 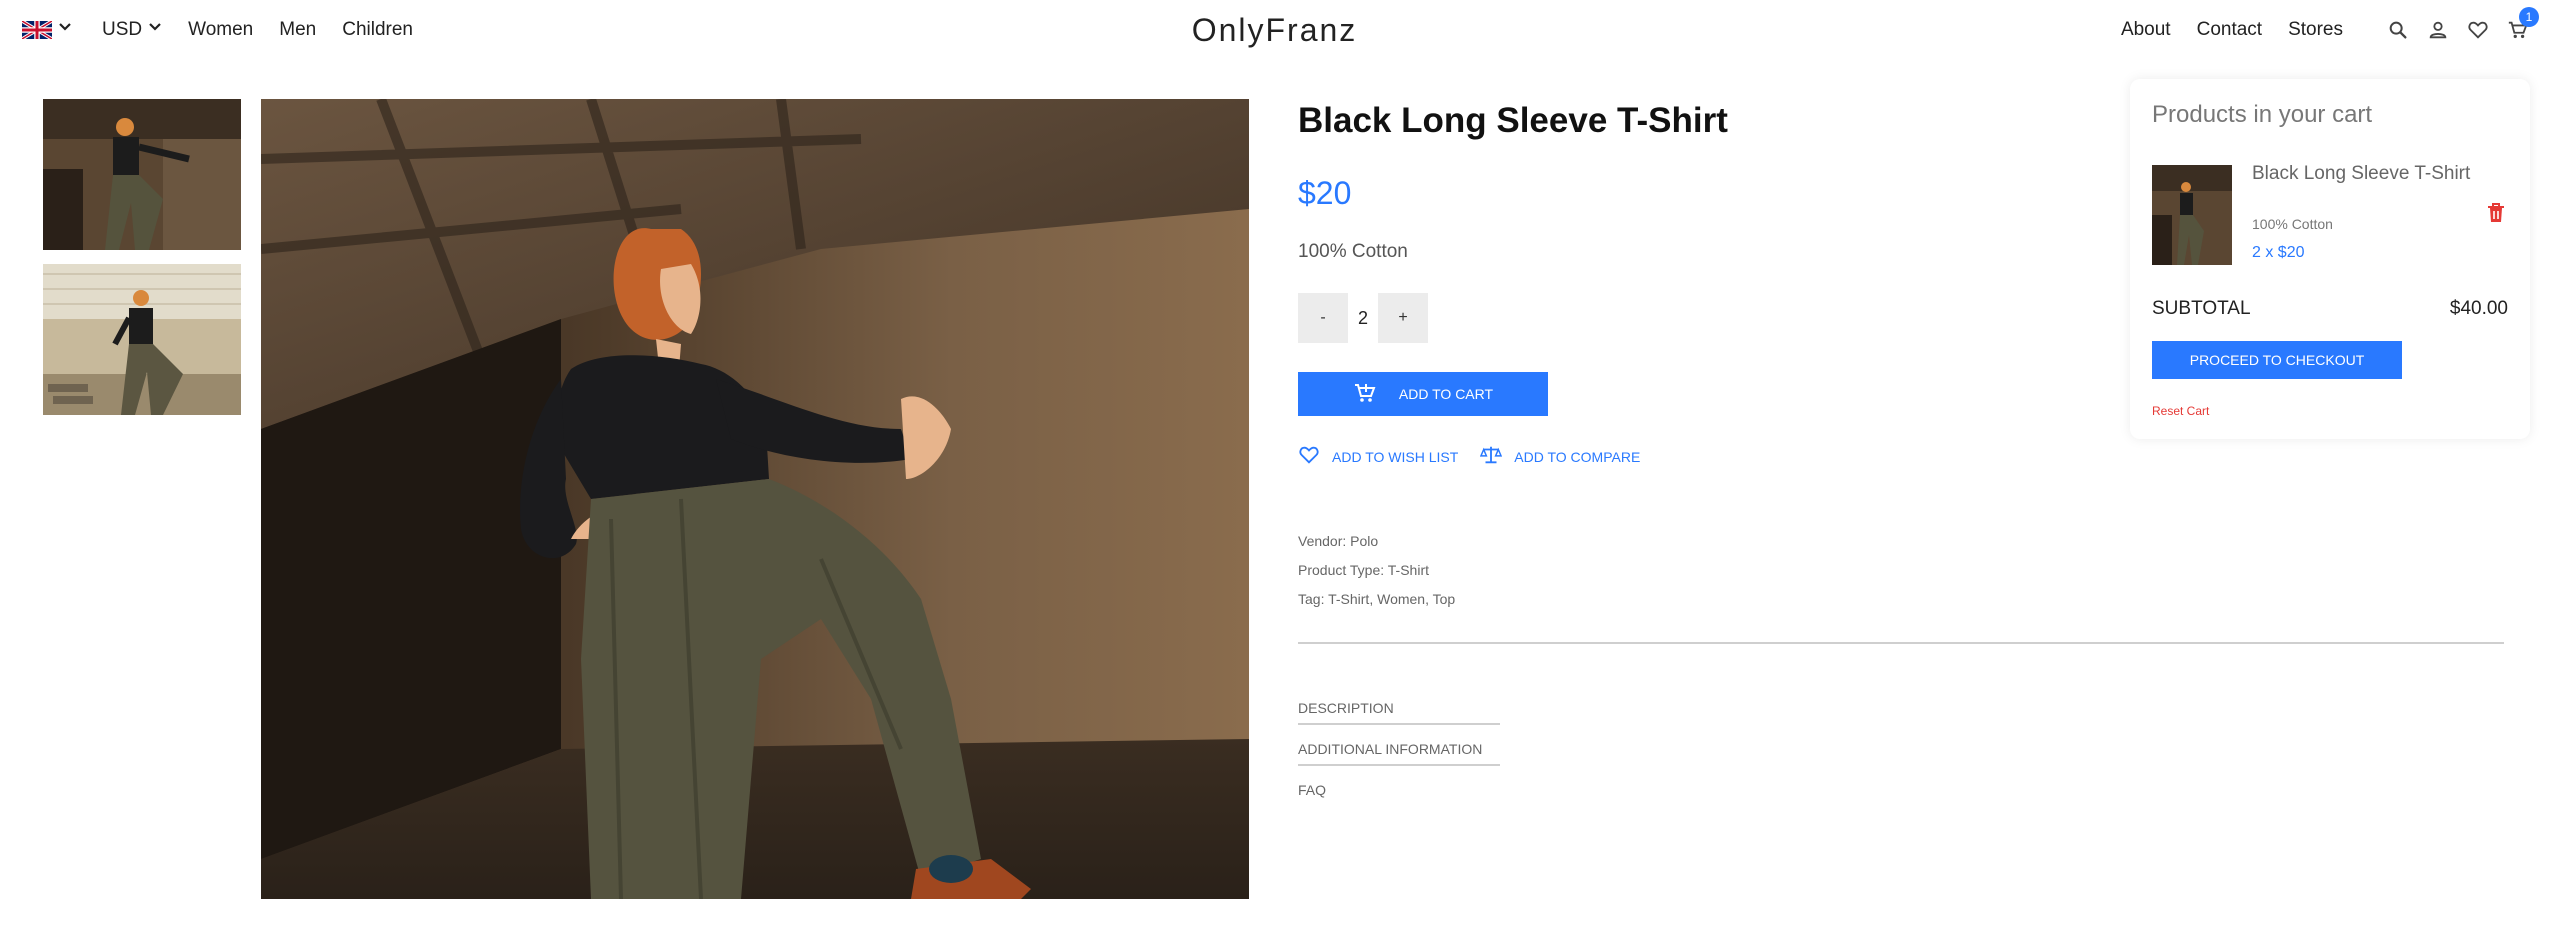 What do you see at coordinates (1399, 793) in the screenshot?
I see `tab-faq: FAQ` at bounding box center [1399, 793].